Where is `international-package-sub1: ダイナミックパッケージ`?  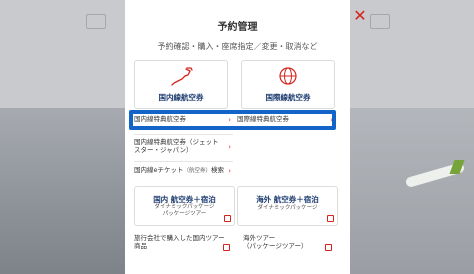 international-package-sub1: ダイナミックパッケージ is located at coordinates (287, 208).